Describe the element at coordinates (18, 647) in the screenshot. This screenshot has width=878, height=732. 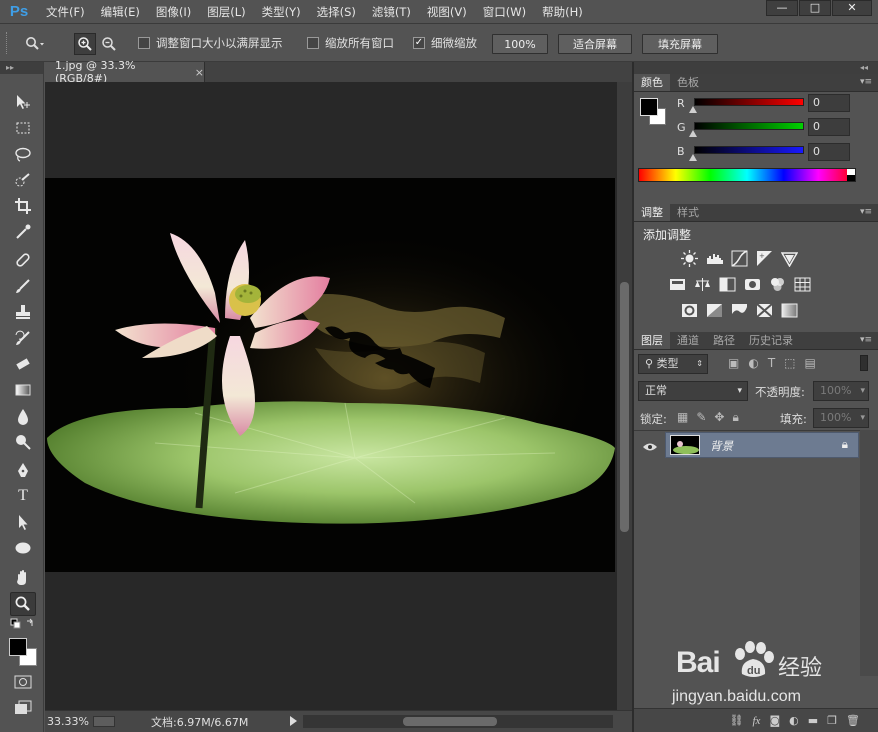
I see `foreground-color-swatch` at that location.